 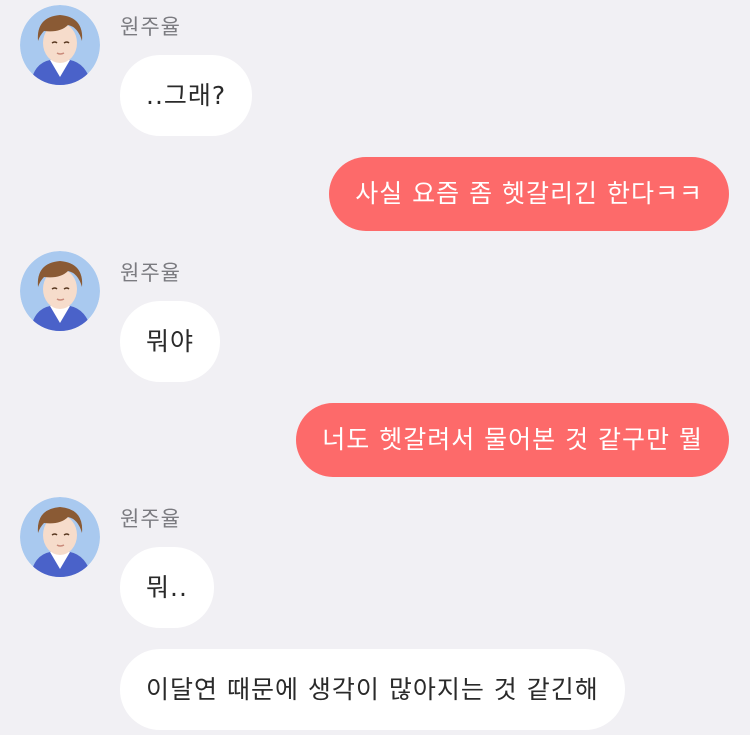 I want to click on incoming-message-bubble: 이달연 때문에 생각이 많아지는 것 같긴해, so click(x=372, y=689).